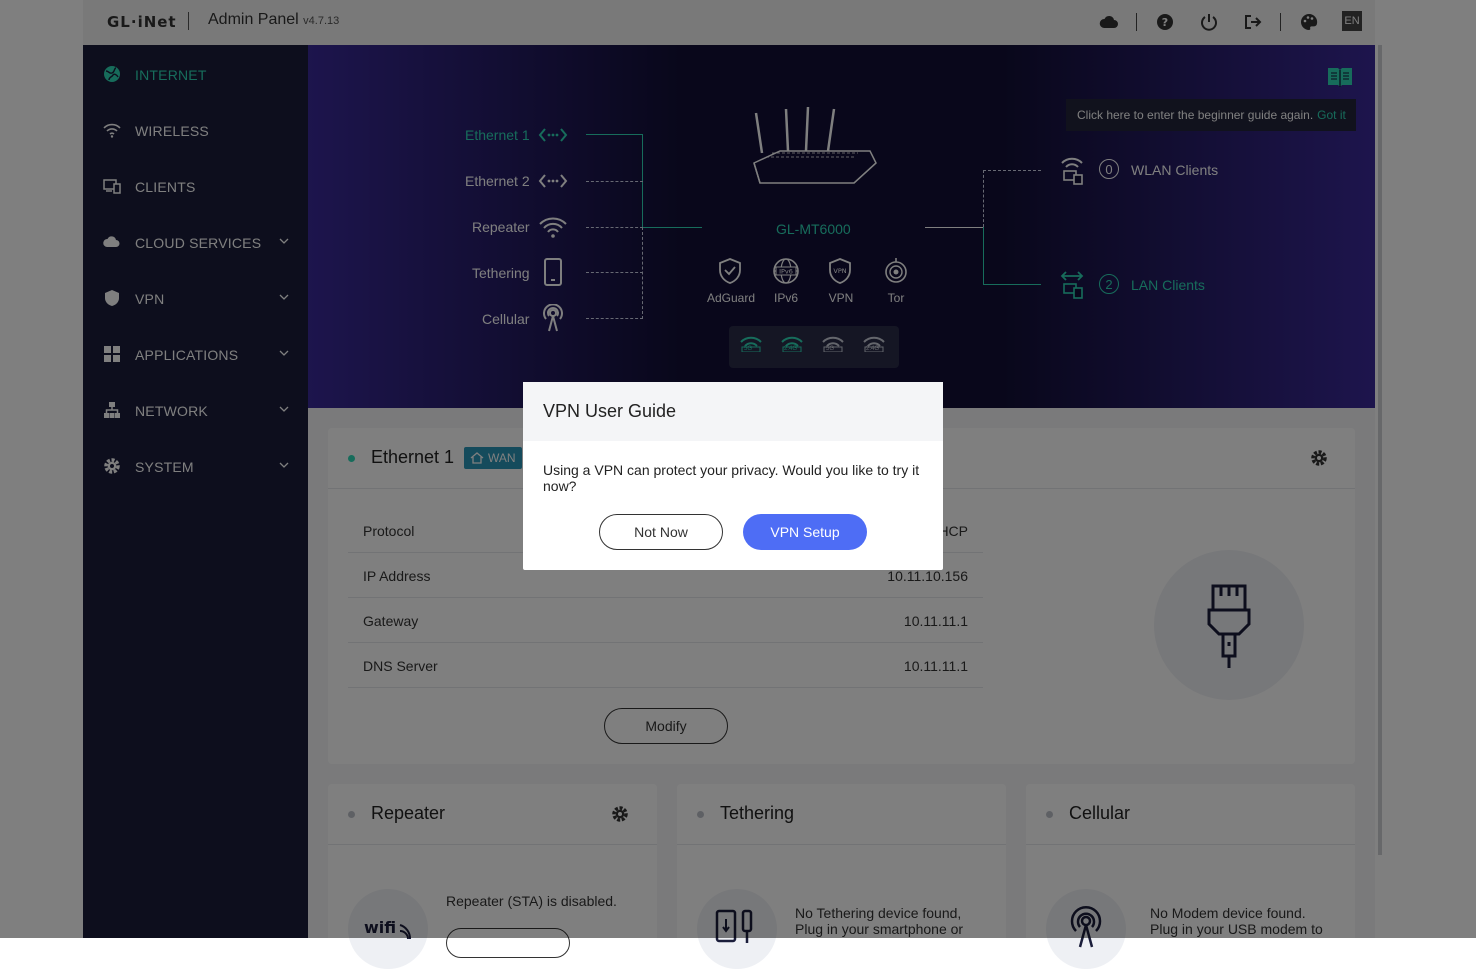 The image size is (1476, 969). I want to click on vpn-setup-button: VPN Setup, so click(805, 532).